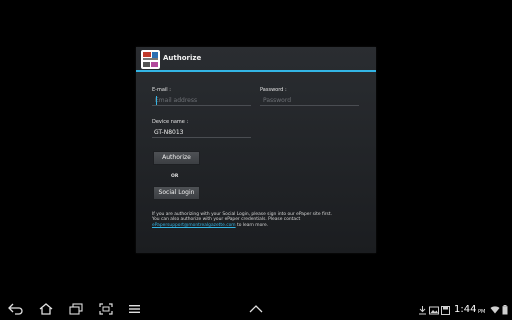 The width and height of the screenshot is (512, 320). What do you see at coordinates (445, 310) in the screenshot?
I see `save-icon` at bounding box center [445, 310].